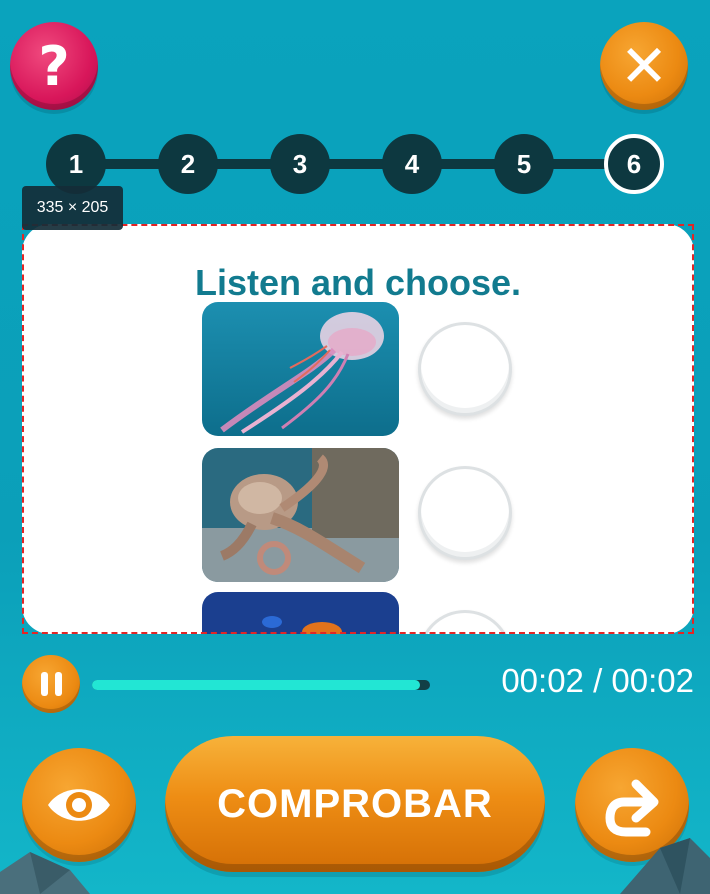 This screenshot has height=894, width=710. I want to click on option-2-radio, so click(465, 513).